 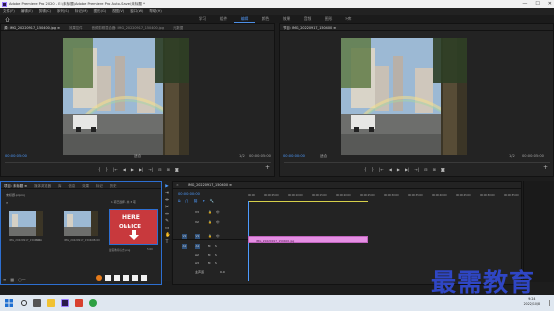 What do you see at coordinates (118, 11) in the screenshot?
I see `menu-view: 视图(V)` at bounding box center [118, 11].